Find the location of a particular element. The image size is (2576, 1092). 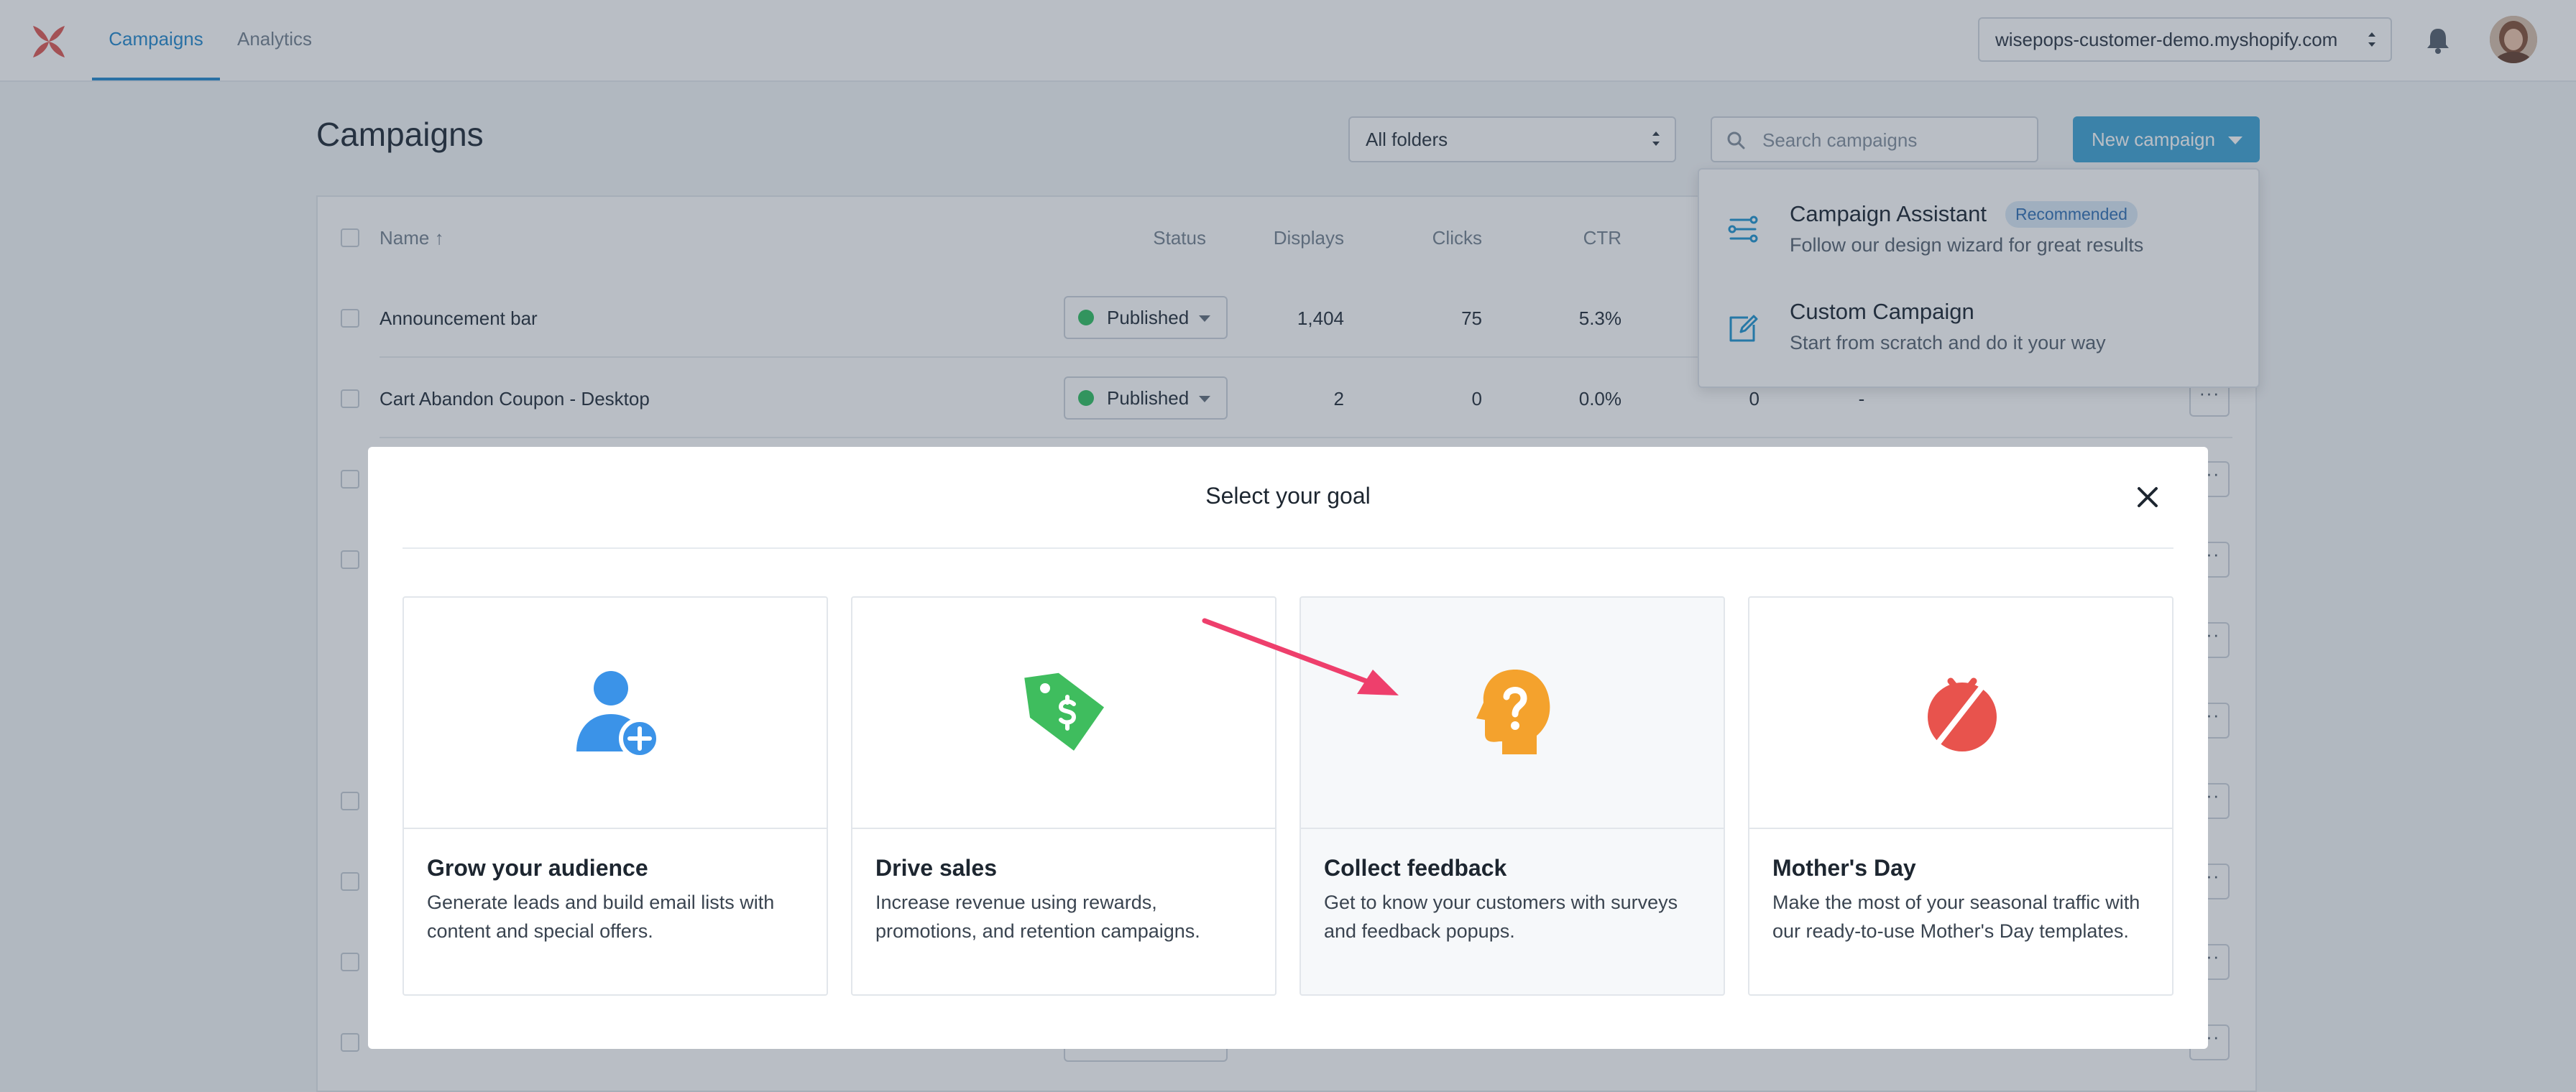

goal-title: Grow your audience is located at coordinates (537, 868).